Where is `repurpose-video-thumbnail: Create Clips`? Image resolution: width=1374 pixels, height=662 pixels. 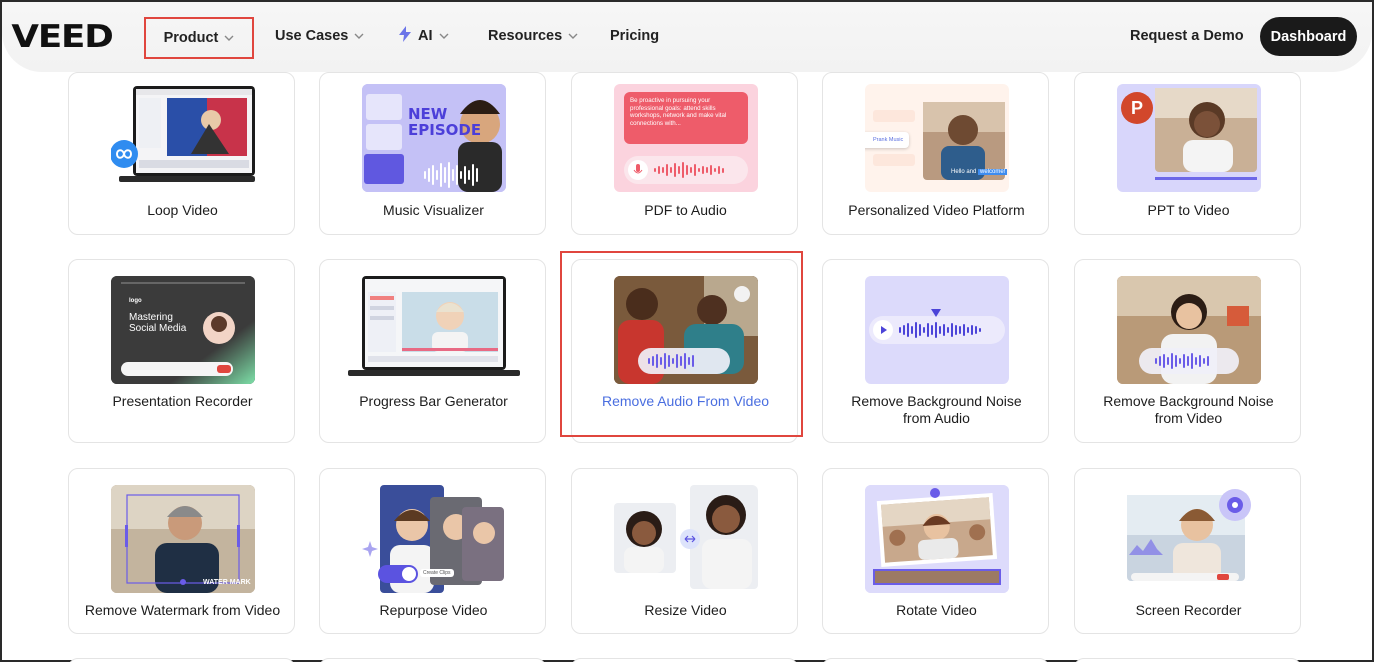 repurpose-video-thumbnail: Create Clips is located at coordinates (434, 539).